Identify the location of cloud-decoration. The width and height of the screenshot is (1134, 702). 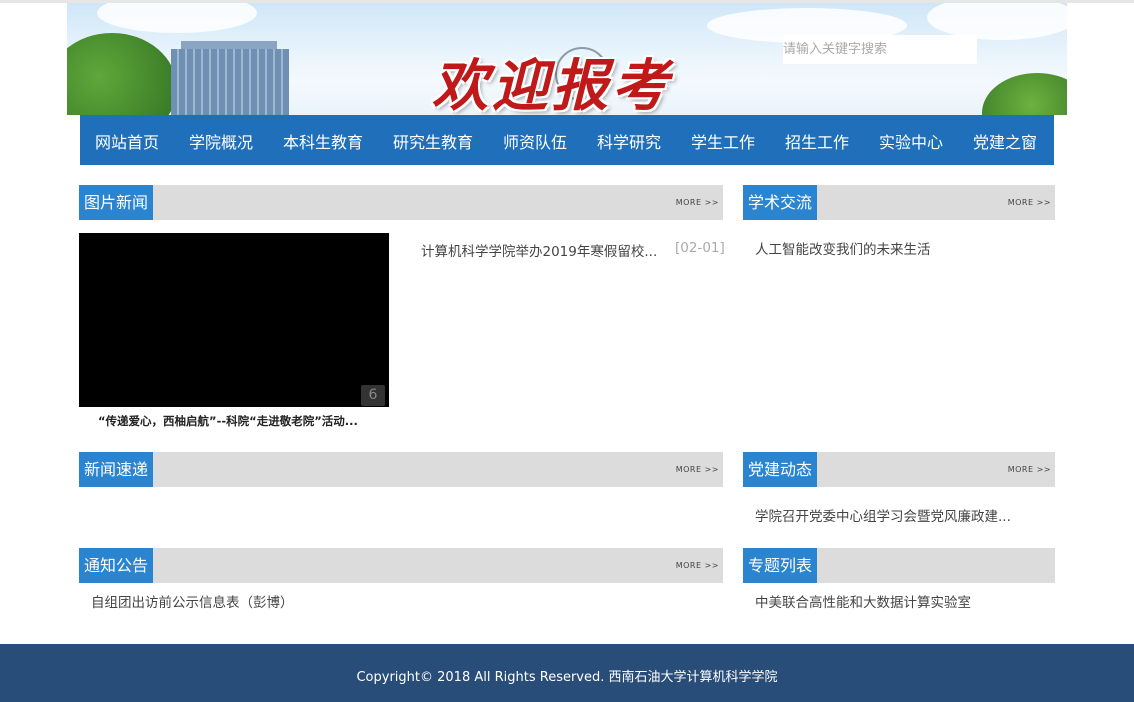
(177, 18).